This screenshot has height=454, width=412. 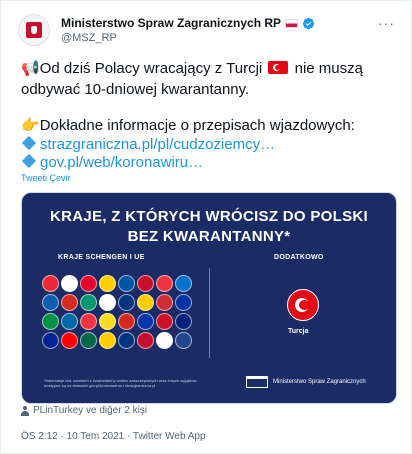 What do you see at coordinates (298, 331) in the screenshot?
I see `turkey-label: Turcja` at bounding box center [298, 331].